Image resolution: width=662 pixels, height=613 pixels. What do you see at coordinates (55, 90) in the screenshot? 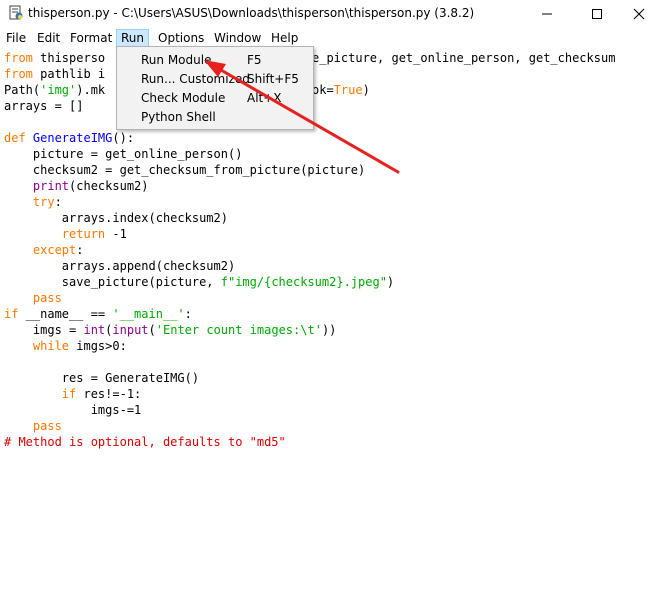
I see `code-line: Path('img').mk` at bounding box center [55, 90].